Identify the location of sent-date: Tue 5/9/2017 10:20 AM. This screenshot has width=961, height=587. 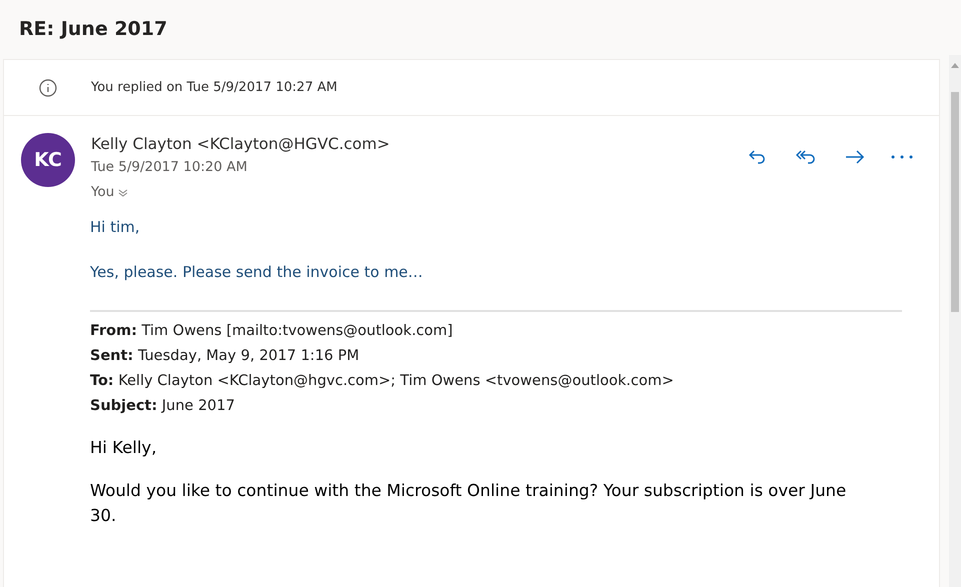
(169, 167).